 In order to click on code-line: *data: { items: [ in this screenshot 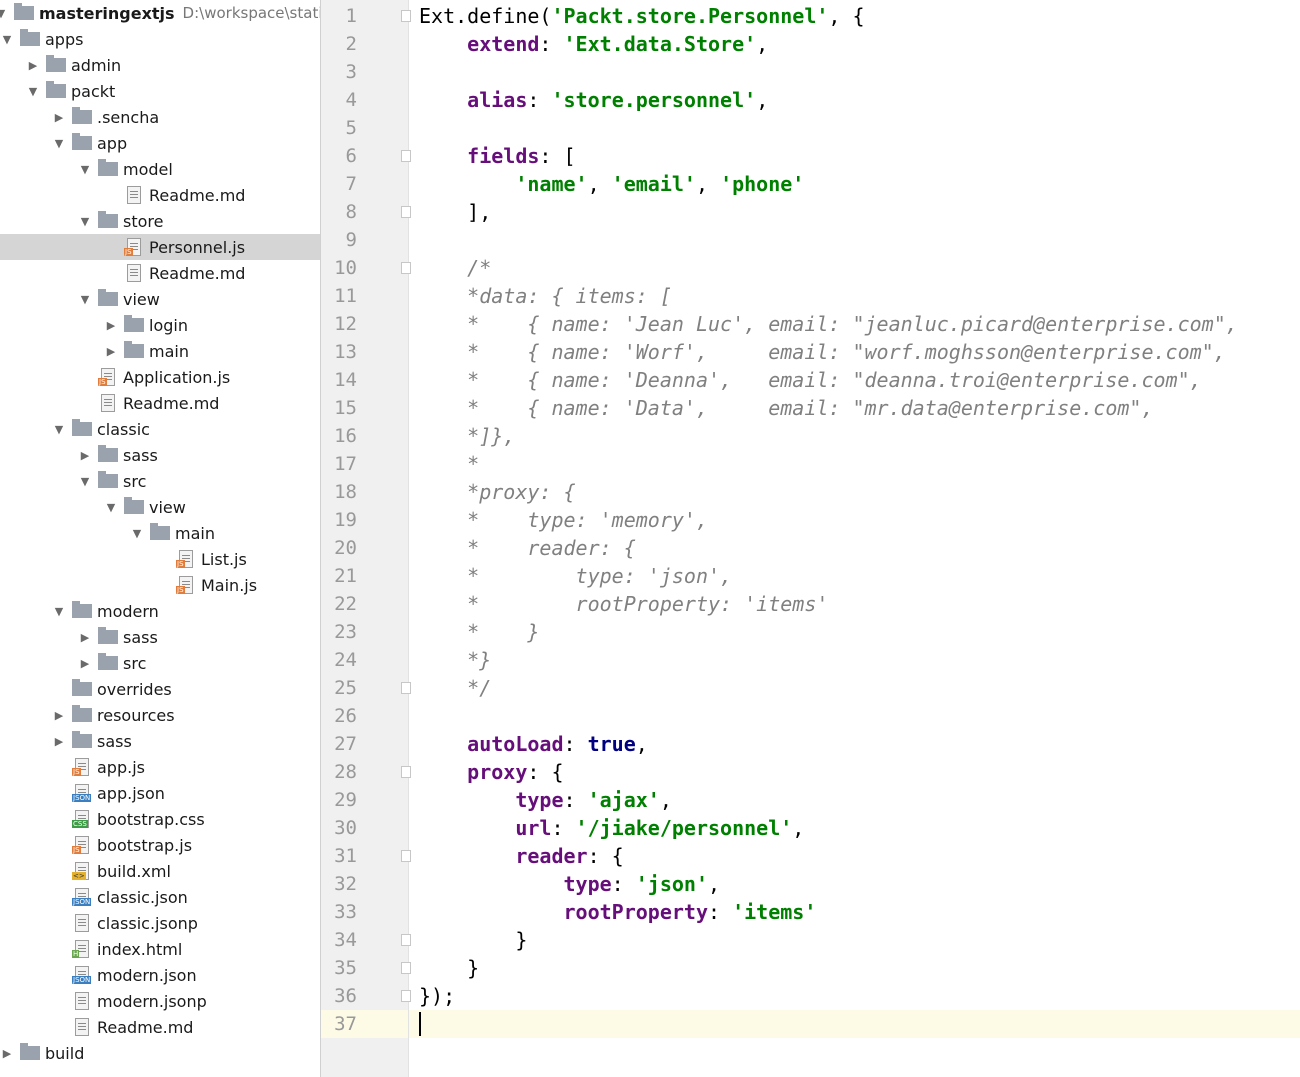, I will do `click(545, 296)`.